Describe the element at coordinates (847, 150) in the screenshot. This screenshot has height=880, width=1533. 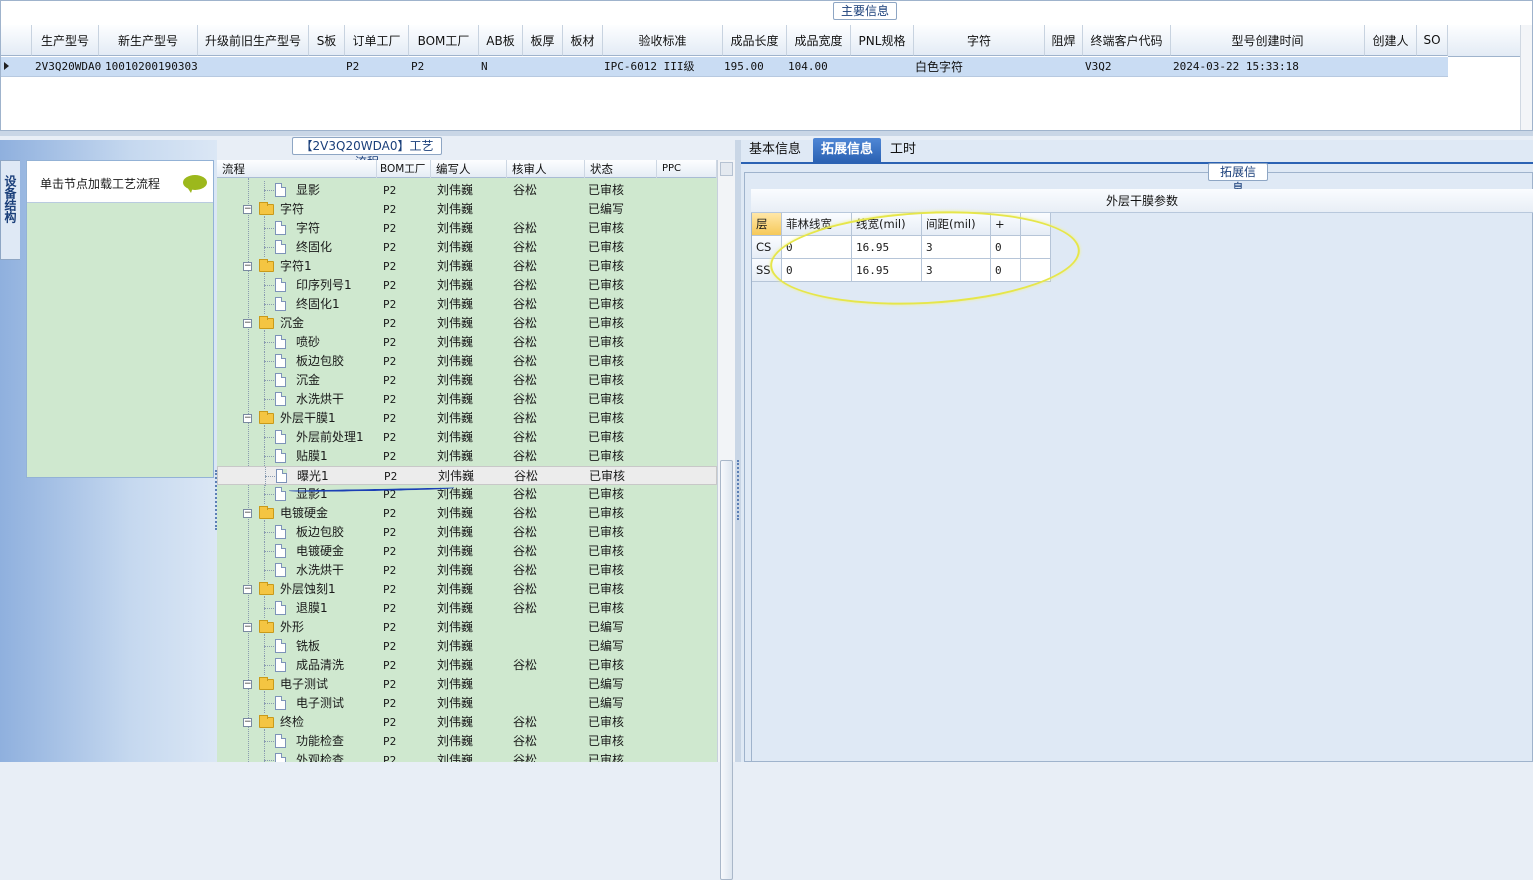
I see `tab-extended-info: 拓展信息` at that location.